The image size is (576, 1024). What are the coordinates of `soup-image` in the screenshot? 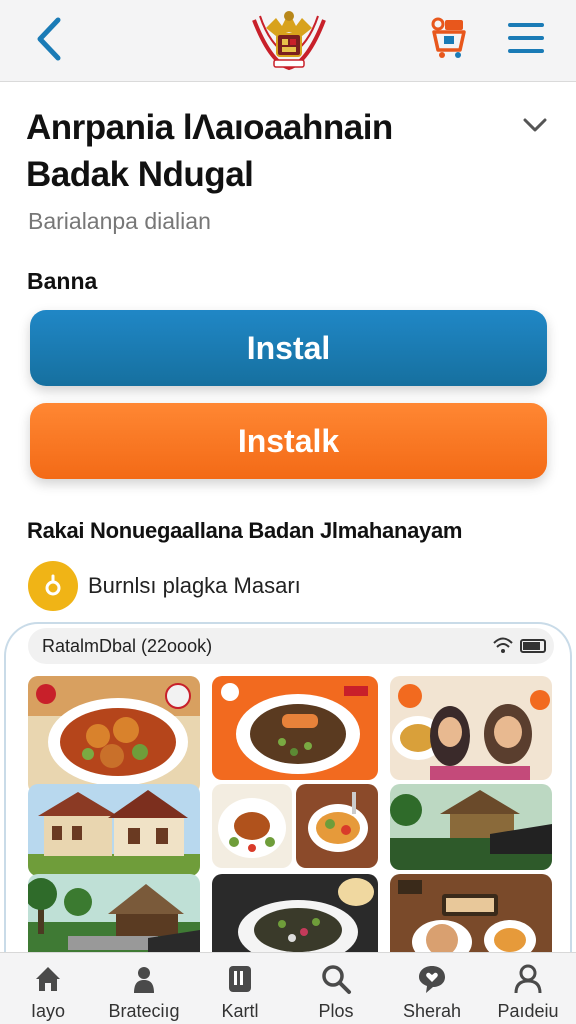 It's located at (295, 728).